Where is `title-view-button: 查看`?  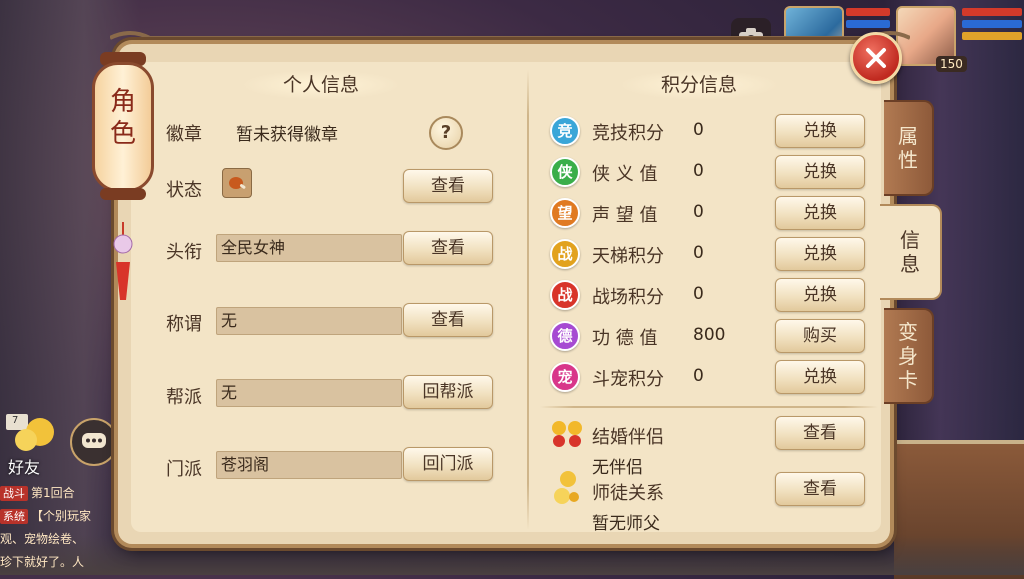
title-view-button: 查看 is located at coordinates (448, 320).